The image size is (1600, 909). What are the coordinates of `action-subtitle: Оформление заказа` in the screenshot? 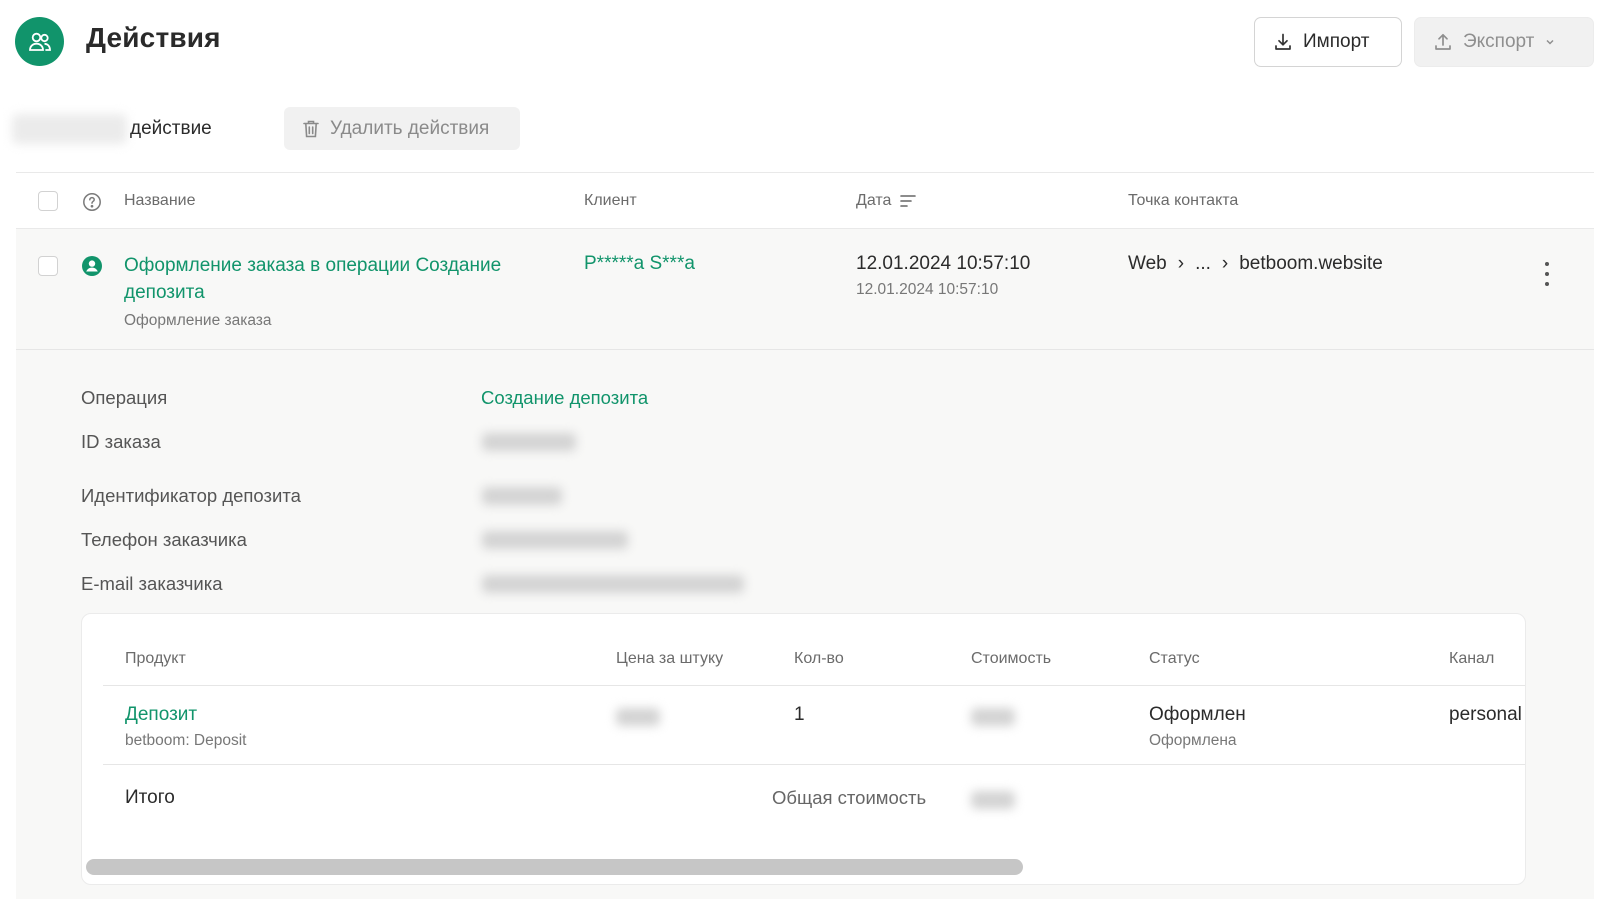 It's located at (198, 320).